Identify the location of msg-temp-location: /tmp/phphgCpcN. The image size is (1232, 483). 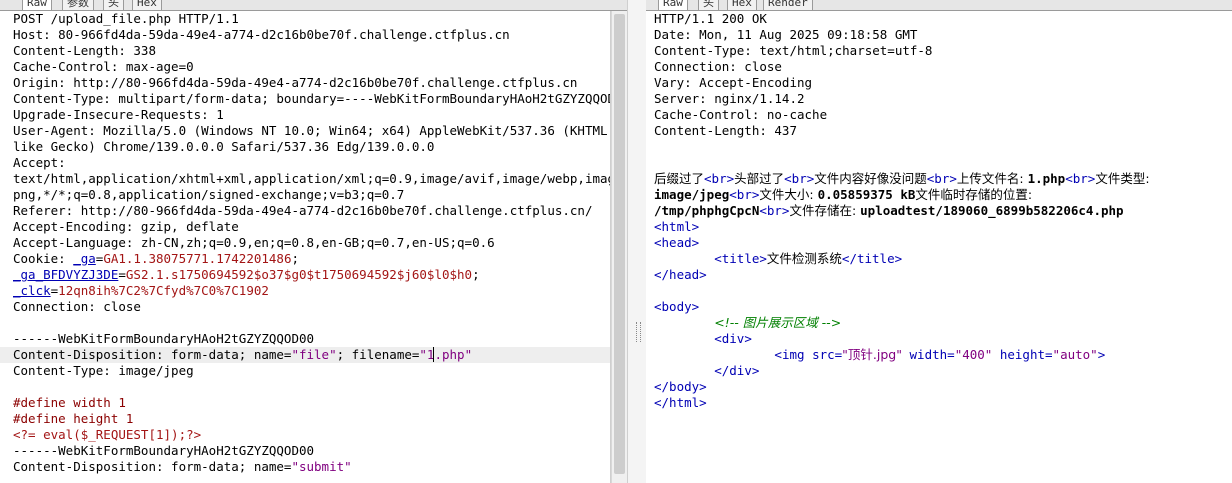
(707, 210).